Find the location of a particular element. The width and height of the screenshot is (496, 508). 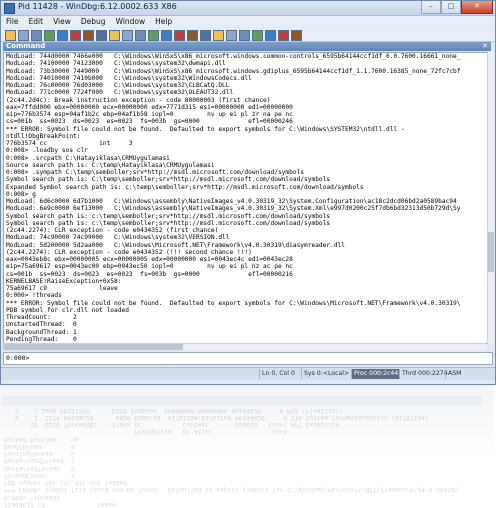

break-icon is located at coordinates (101, 35).